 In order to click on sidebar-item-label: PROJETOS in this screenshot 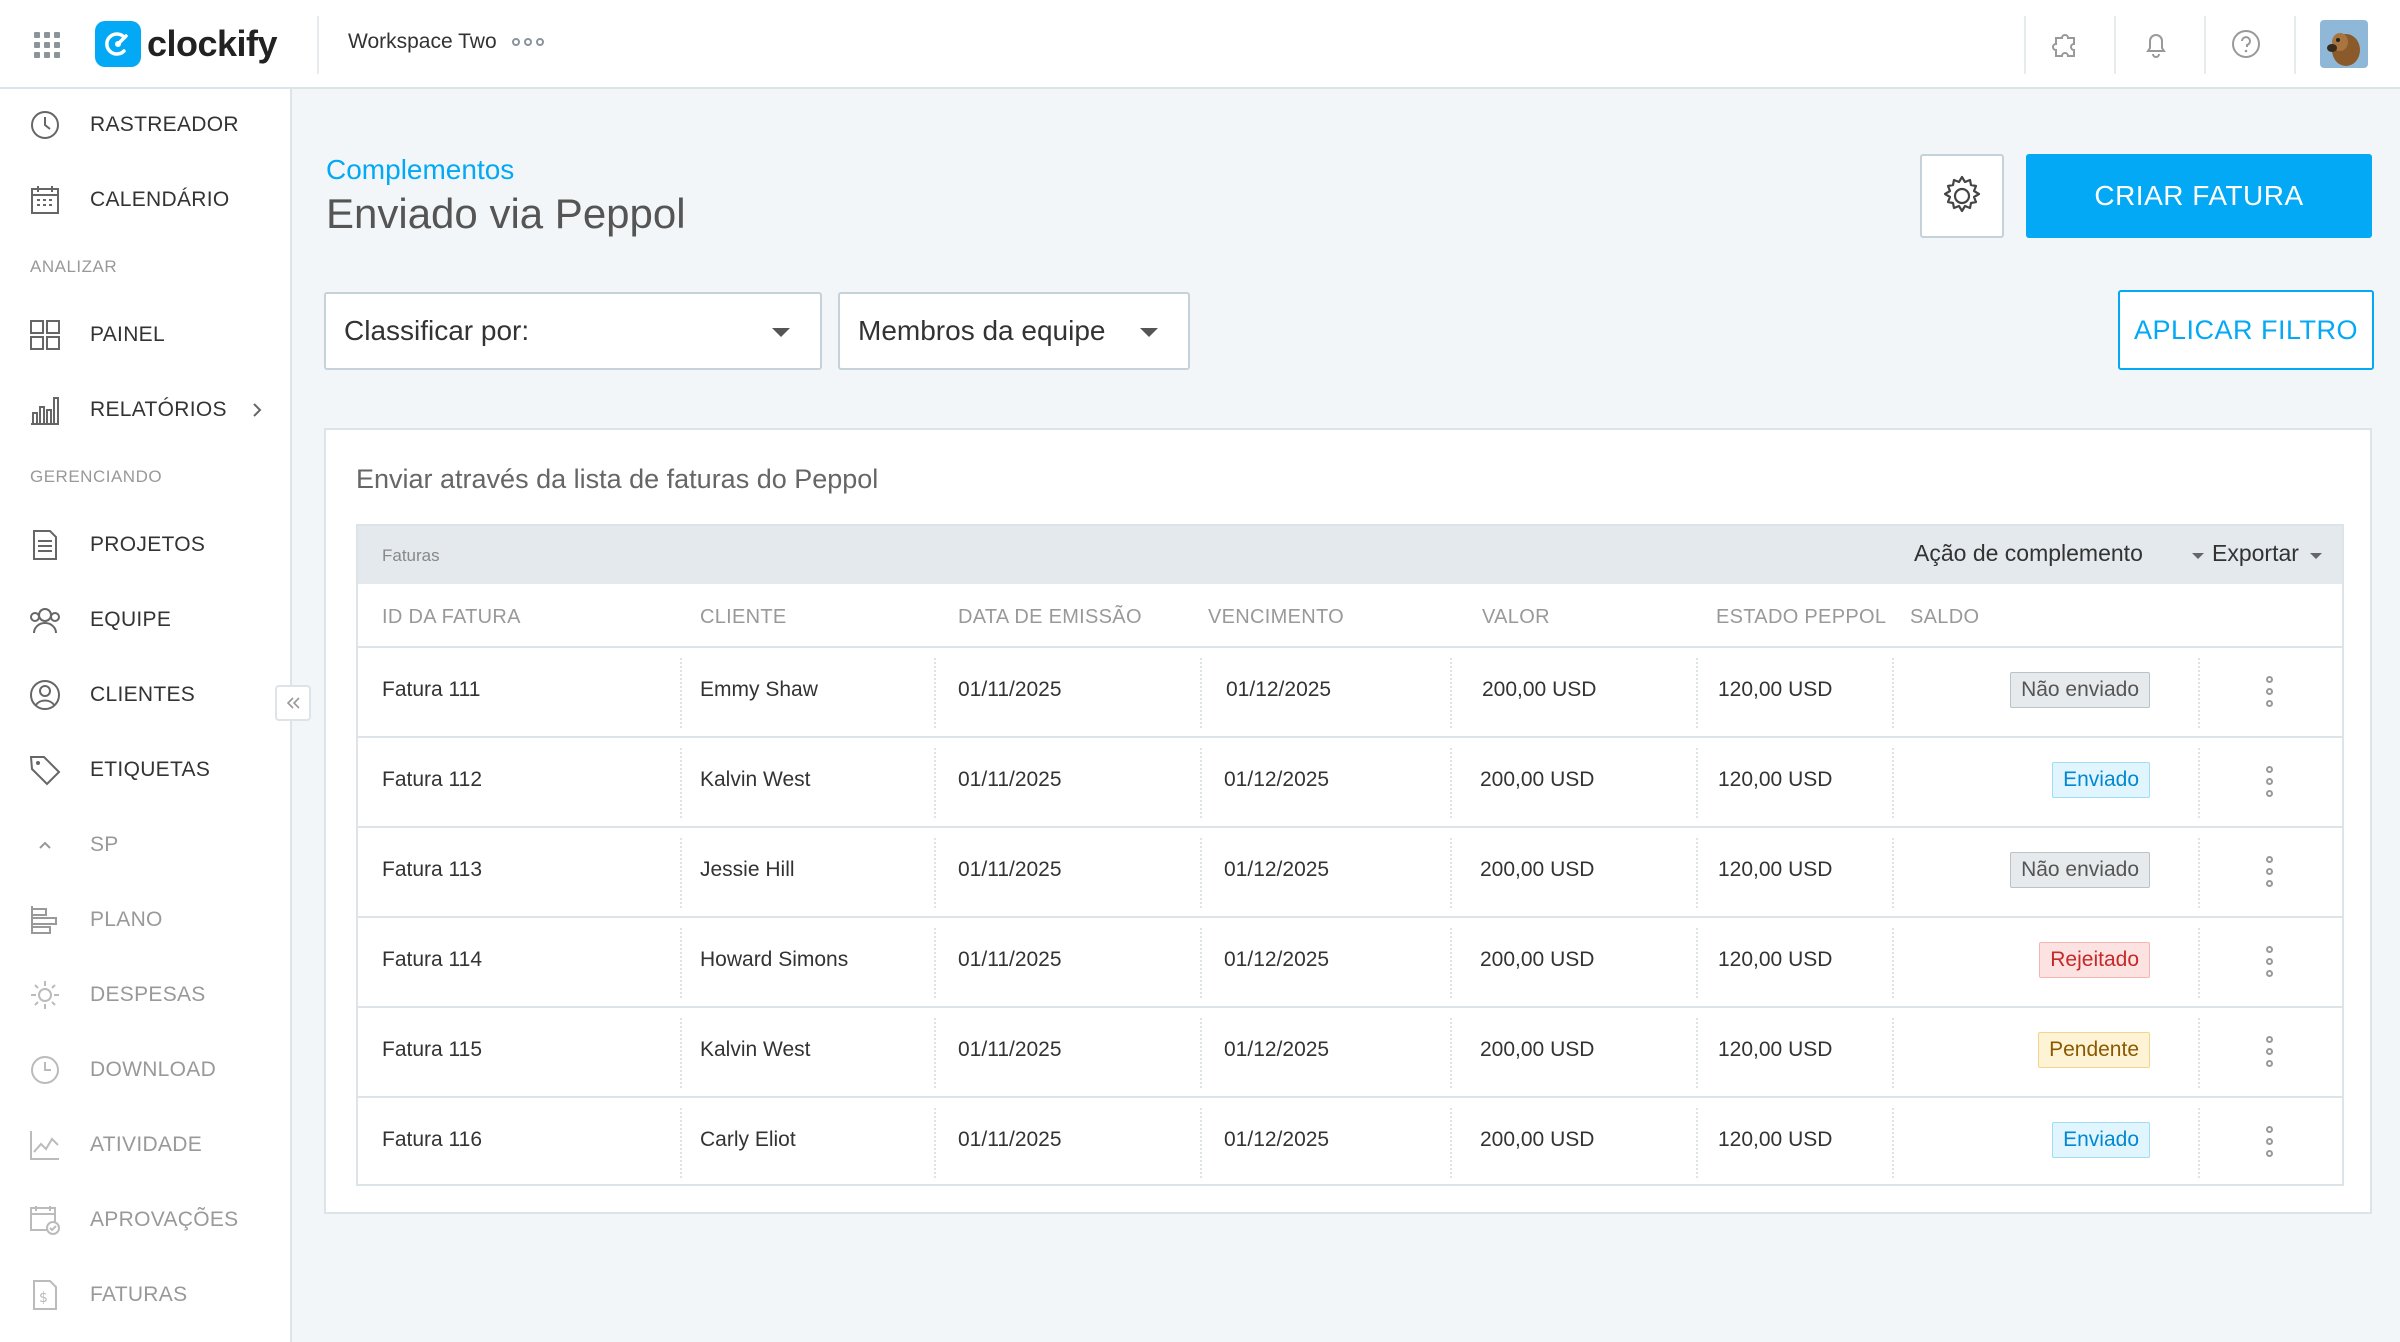, I will do `click(148, 544)`.